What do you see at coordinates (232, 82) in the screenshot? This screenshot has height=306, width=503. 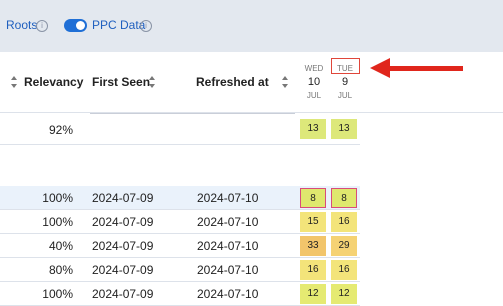 I see `column-header-refreshed-at: Refreshed at` at bounding box center [232, 82].